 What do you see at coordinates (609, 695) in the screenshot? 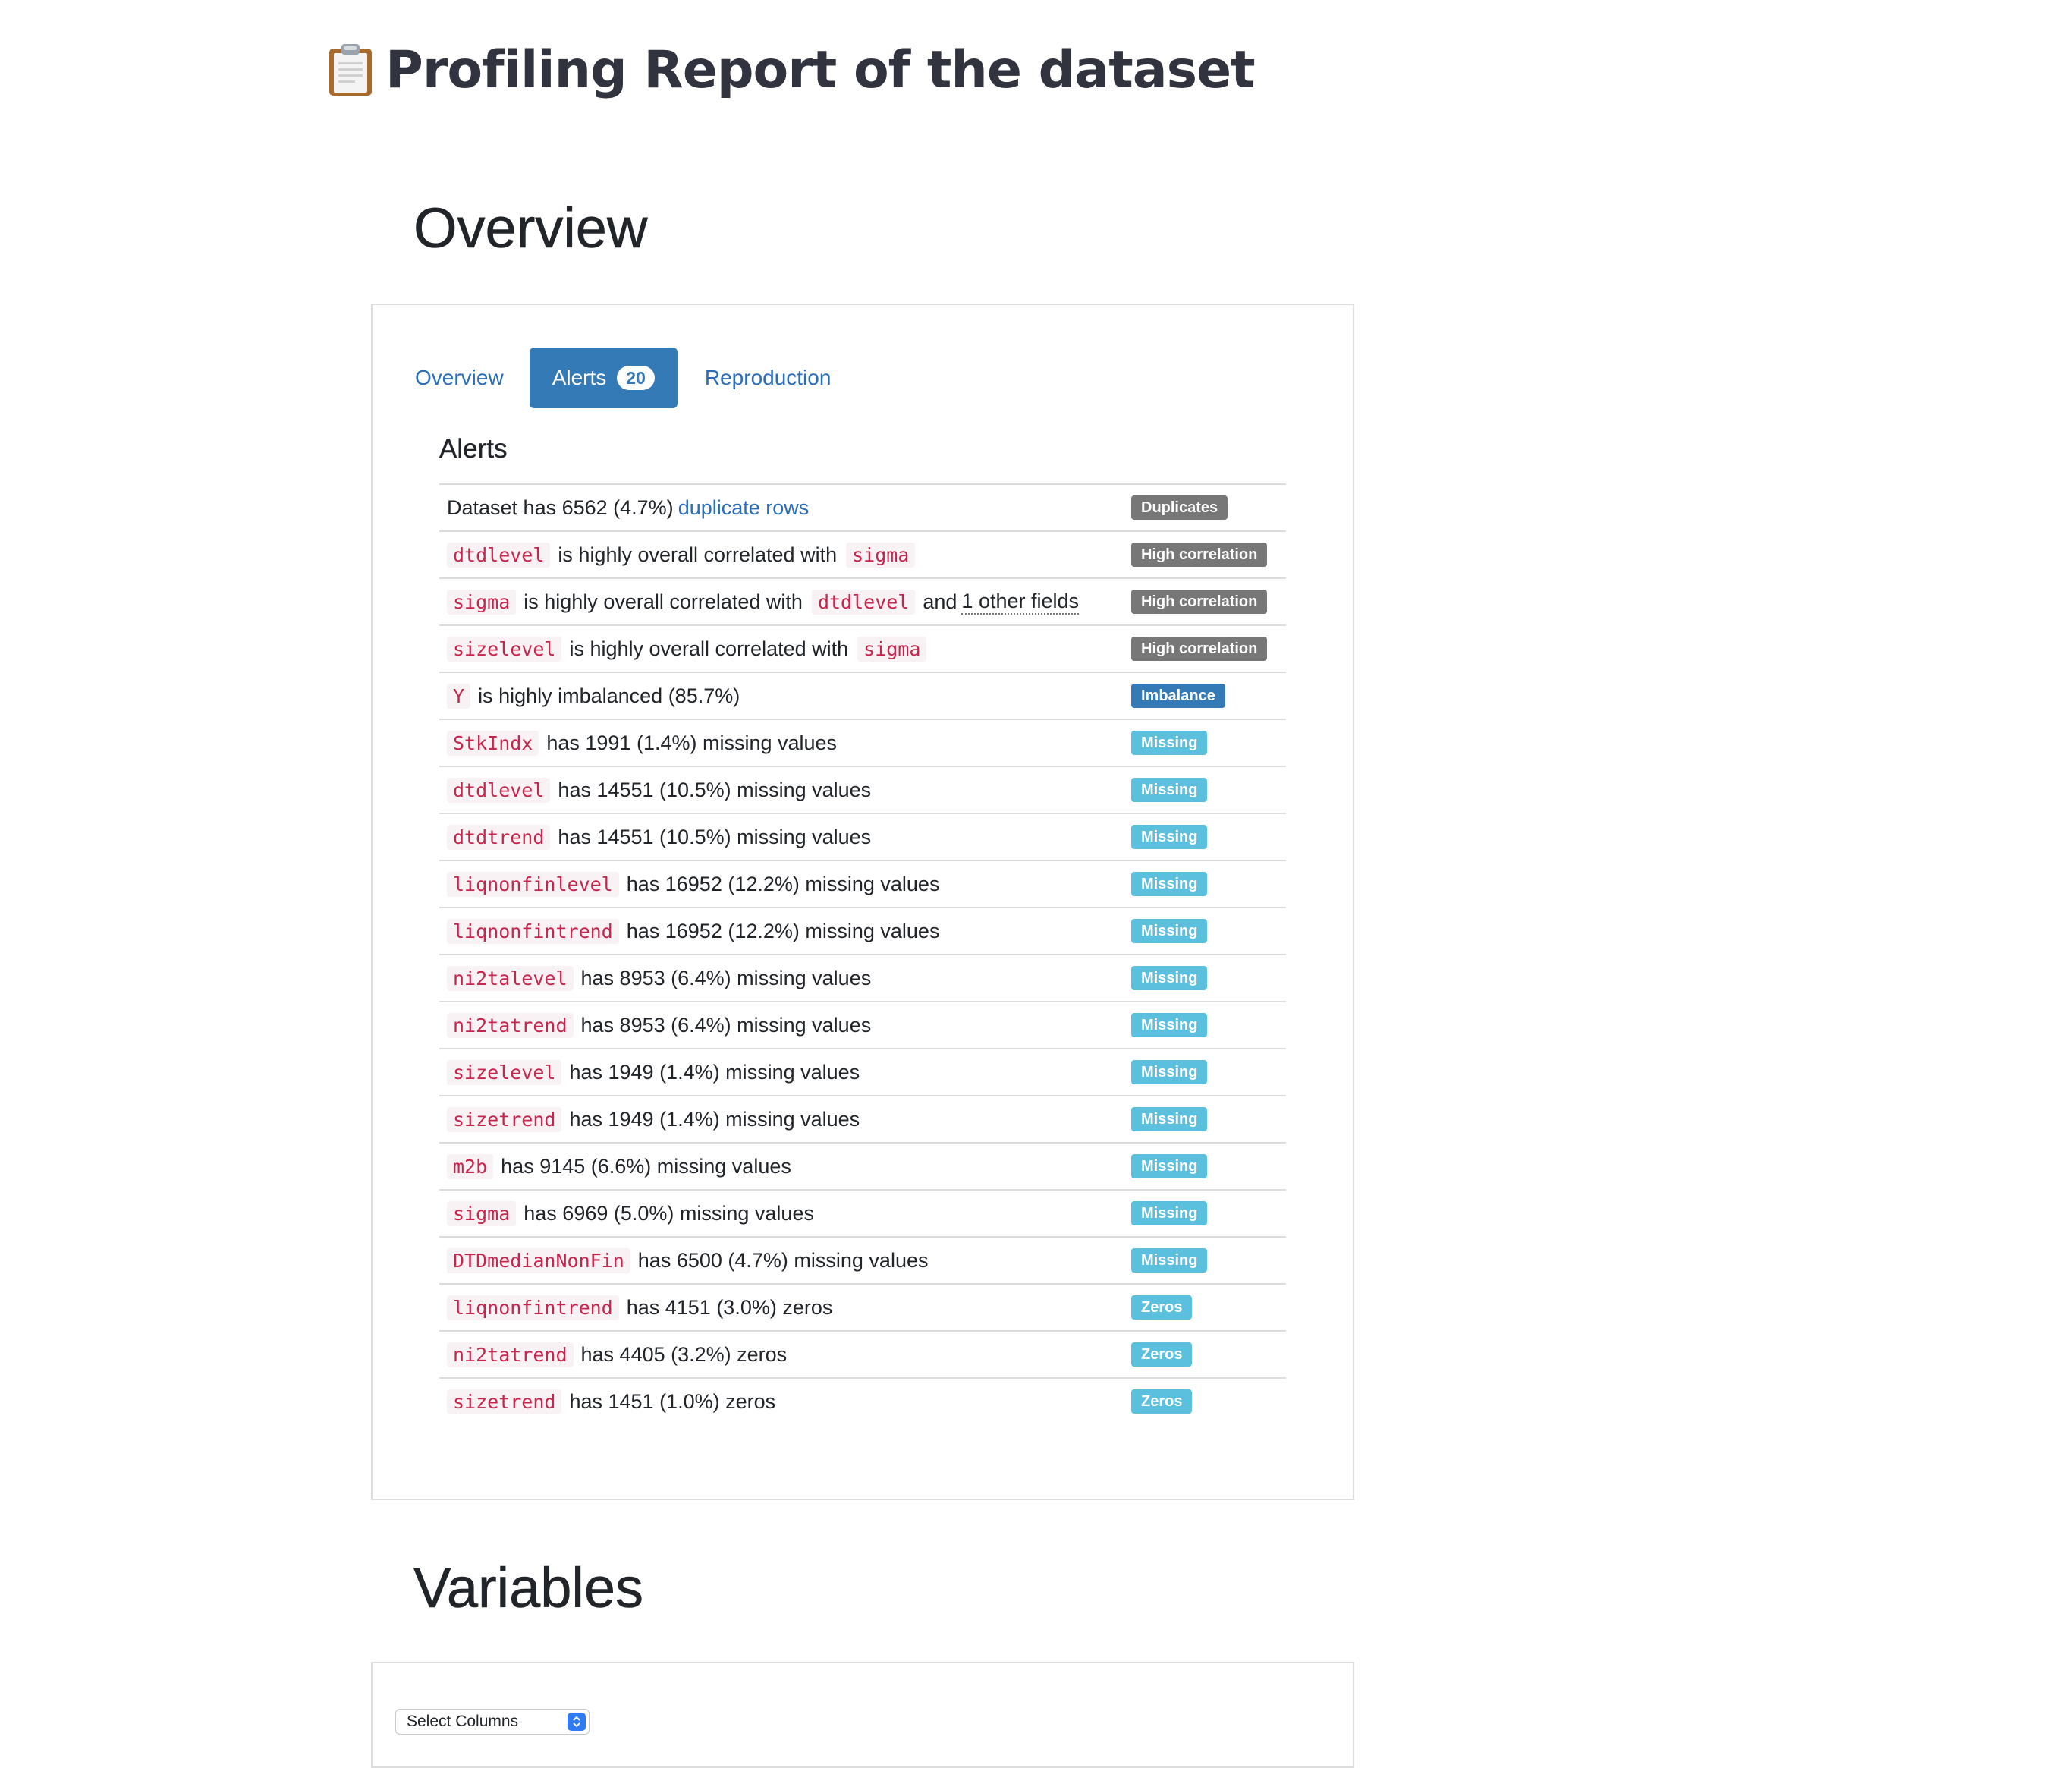
I see `alert-text: is highly imbalanced (85.7%)` at bounding box center [609, 695].